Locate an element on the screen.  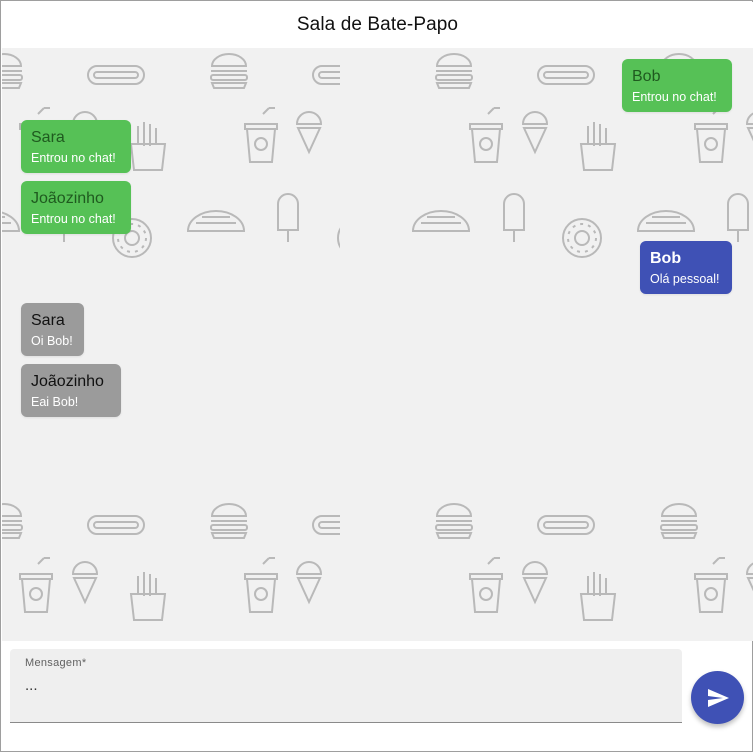
send-icon is located at coordinates (718, 697).